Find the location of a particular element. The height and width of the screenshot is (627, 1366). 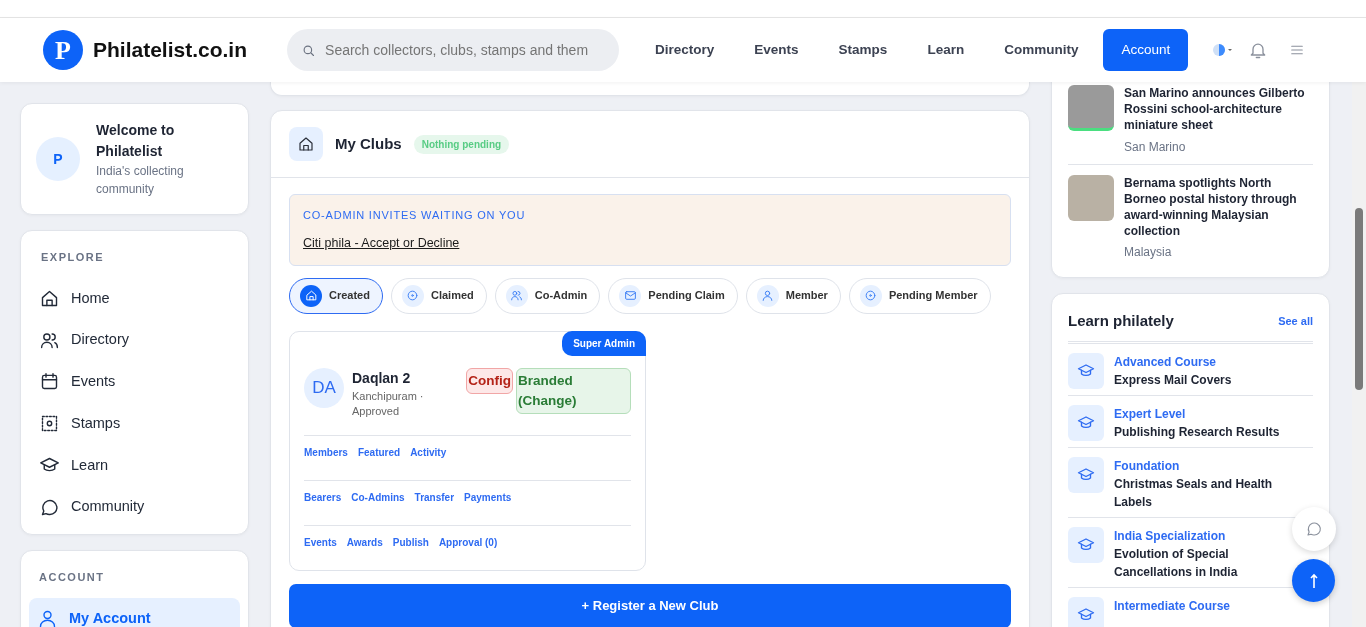

panel-title: Learn philately is located at coordinates (1121, 321).